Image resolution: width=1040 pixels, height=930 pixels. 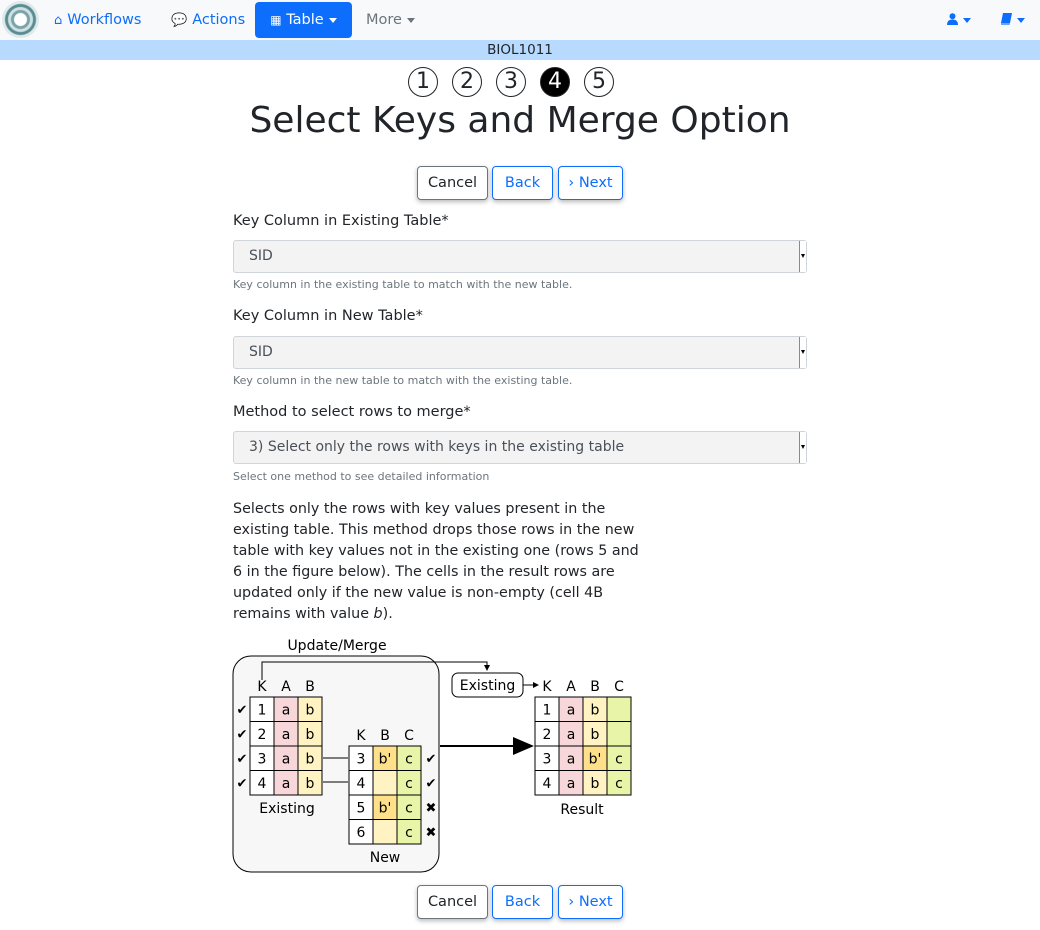 What do you see at coordinates (802, 352) in the screenshot?
I see `dropdown-arrow-icon` at bounding box center [802, 352].